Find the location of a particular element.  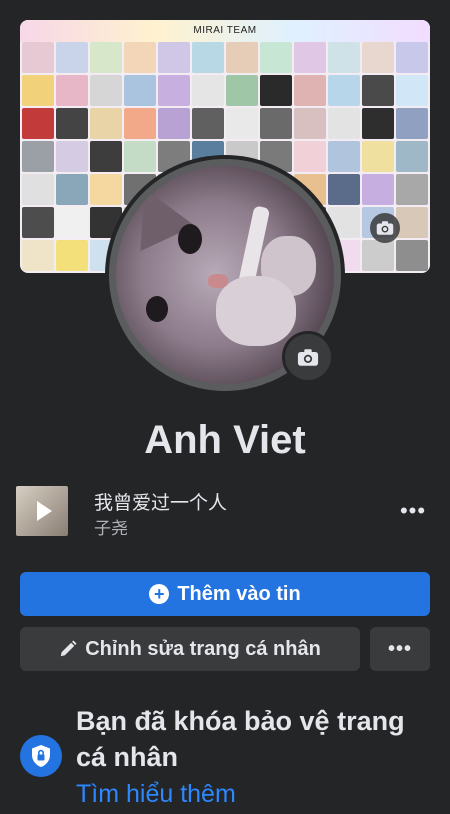

shield-icon is located at coordinates (41, 756).